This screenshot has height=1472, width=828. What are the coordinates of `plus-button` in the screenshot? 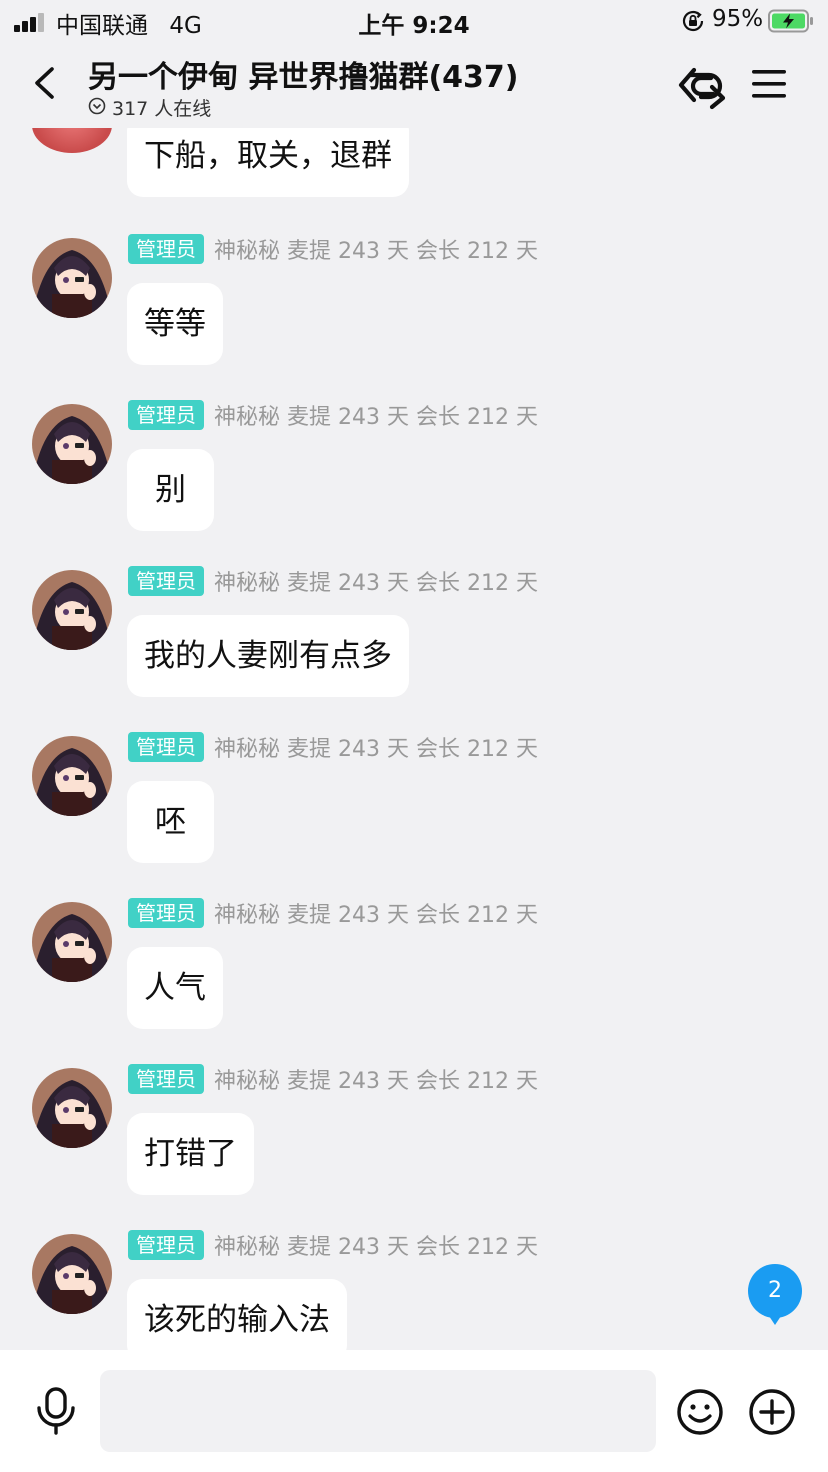 It's located at (772, 1412).